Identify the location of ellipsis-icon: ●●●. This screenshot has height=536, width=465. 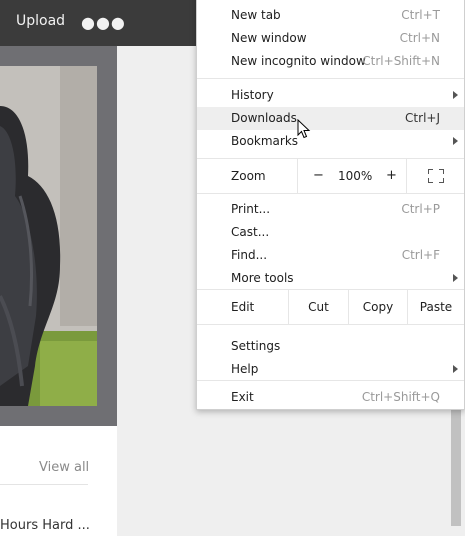
(103, 22).